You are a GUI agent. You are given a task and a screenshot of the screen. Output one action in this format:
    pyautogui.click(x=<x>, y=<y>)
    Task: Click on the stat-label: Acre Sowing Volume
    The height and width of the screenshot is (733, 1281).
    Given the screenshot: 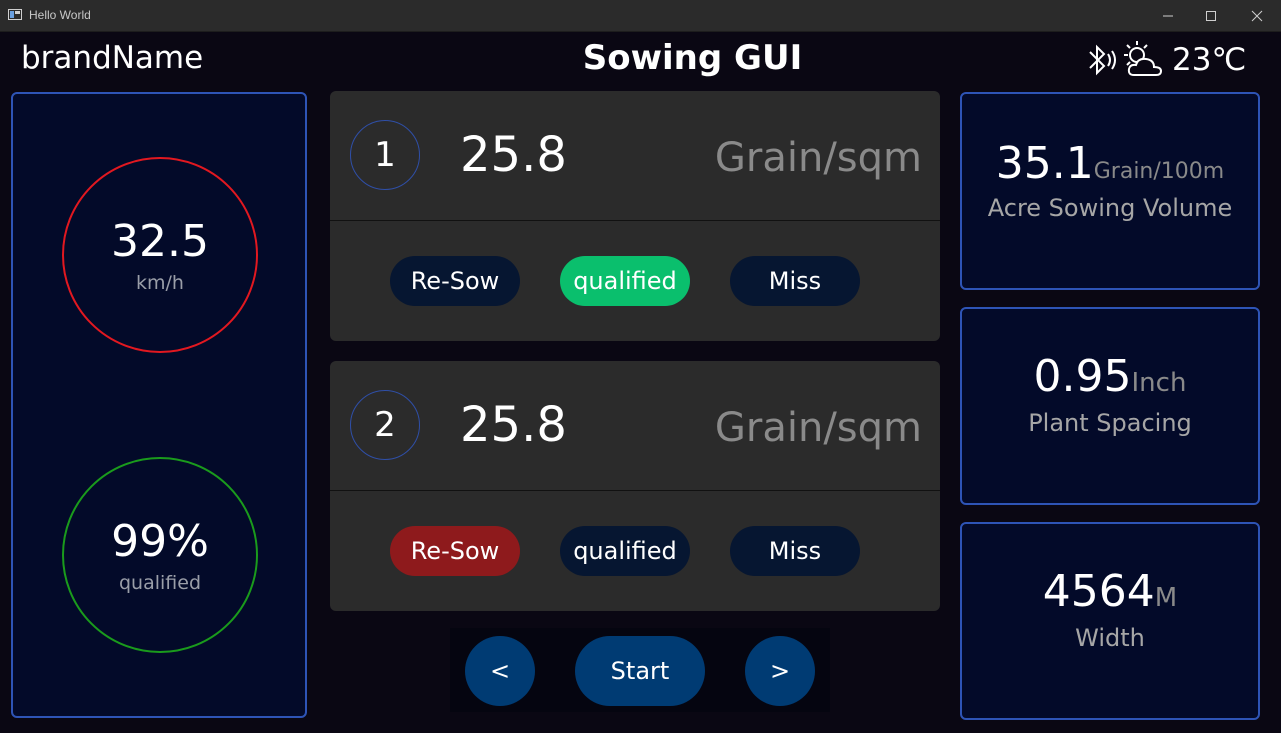 What is the action you would take?
    pyautogui.click(x=1110, y=208)
    